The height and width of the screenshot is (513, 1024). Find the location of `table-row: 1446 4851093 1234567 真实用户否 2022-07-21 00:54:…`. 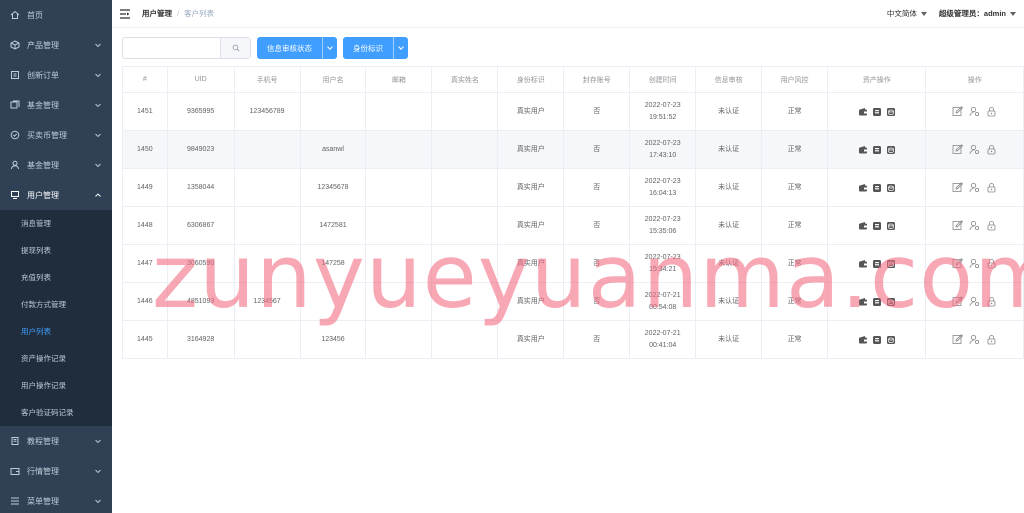

table-row: 1446 4851093 1234567 真实用户否 2022-07-21 00:54:… is located at coordinates (573, 301).